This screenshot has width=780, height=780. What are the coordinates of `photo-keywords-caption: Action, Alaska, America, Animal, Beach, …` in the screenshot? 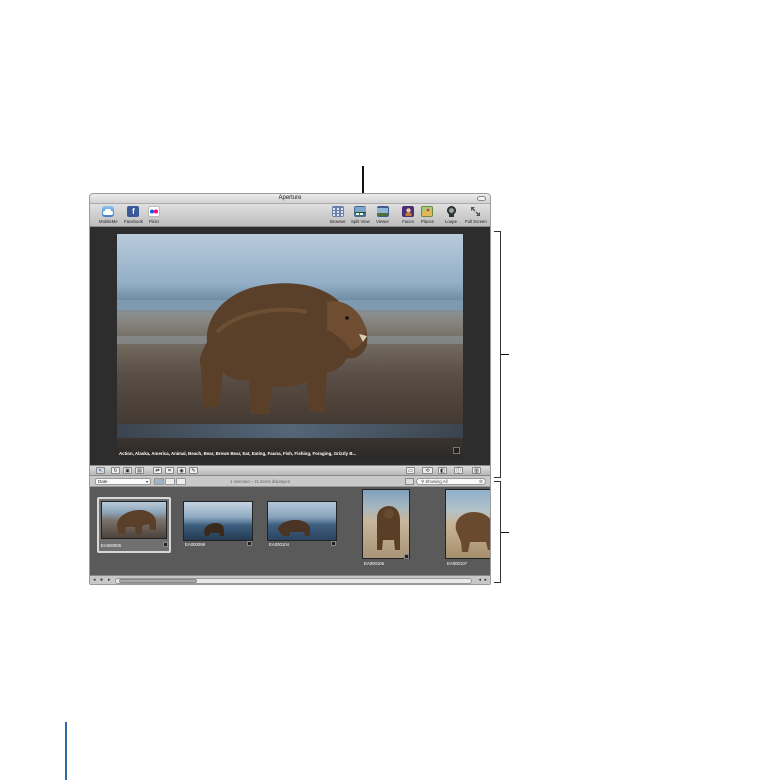 It's located at (238, 453).